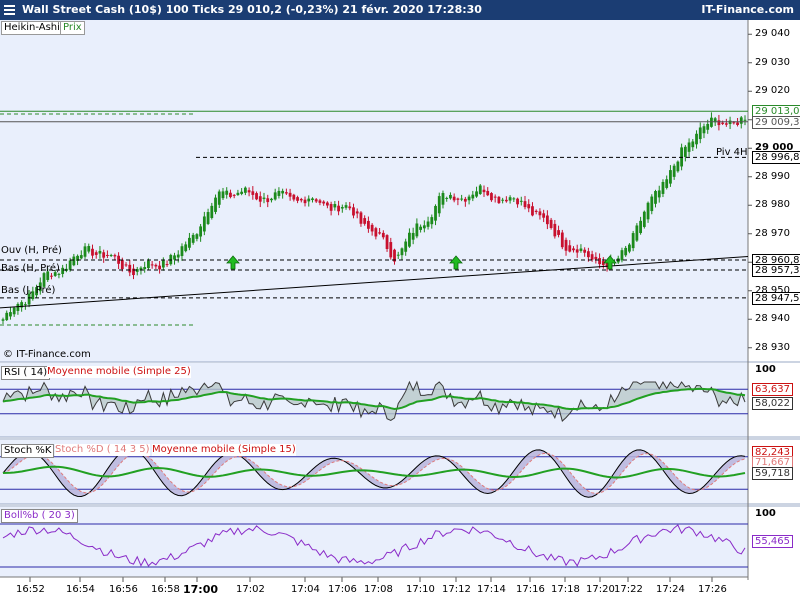 Image resolution: width=800 pixels, height=600 pixels. I want to click on y-tick-label: 28 980, so click(772, 205).